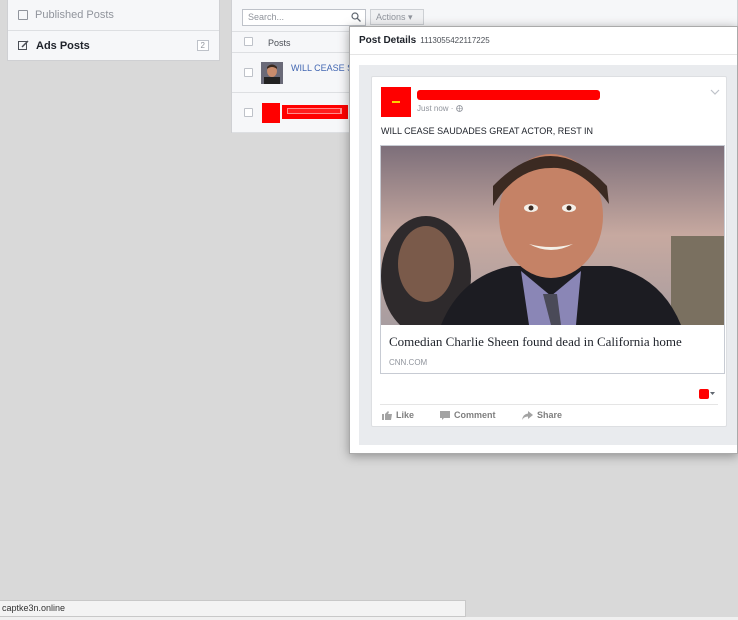  Describe the element at coordinates (487, 131) in the screenshot. I see `post-message: WILL CEASE SAUDADES GREAT ACTOR, REST IN` at that location.